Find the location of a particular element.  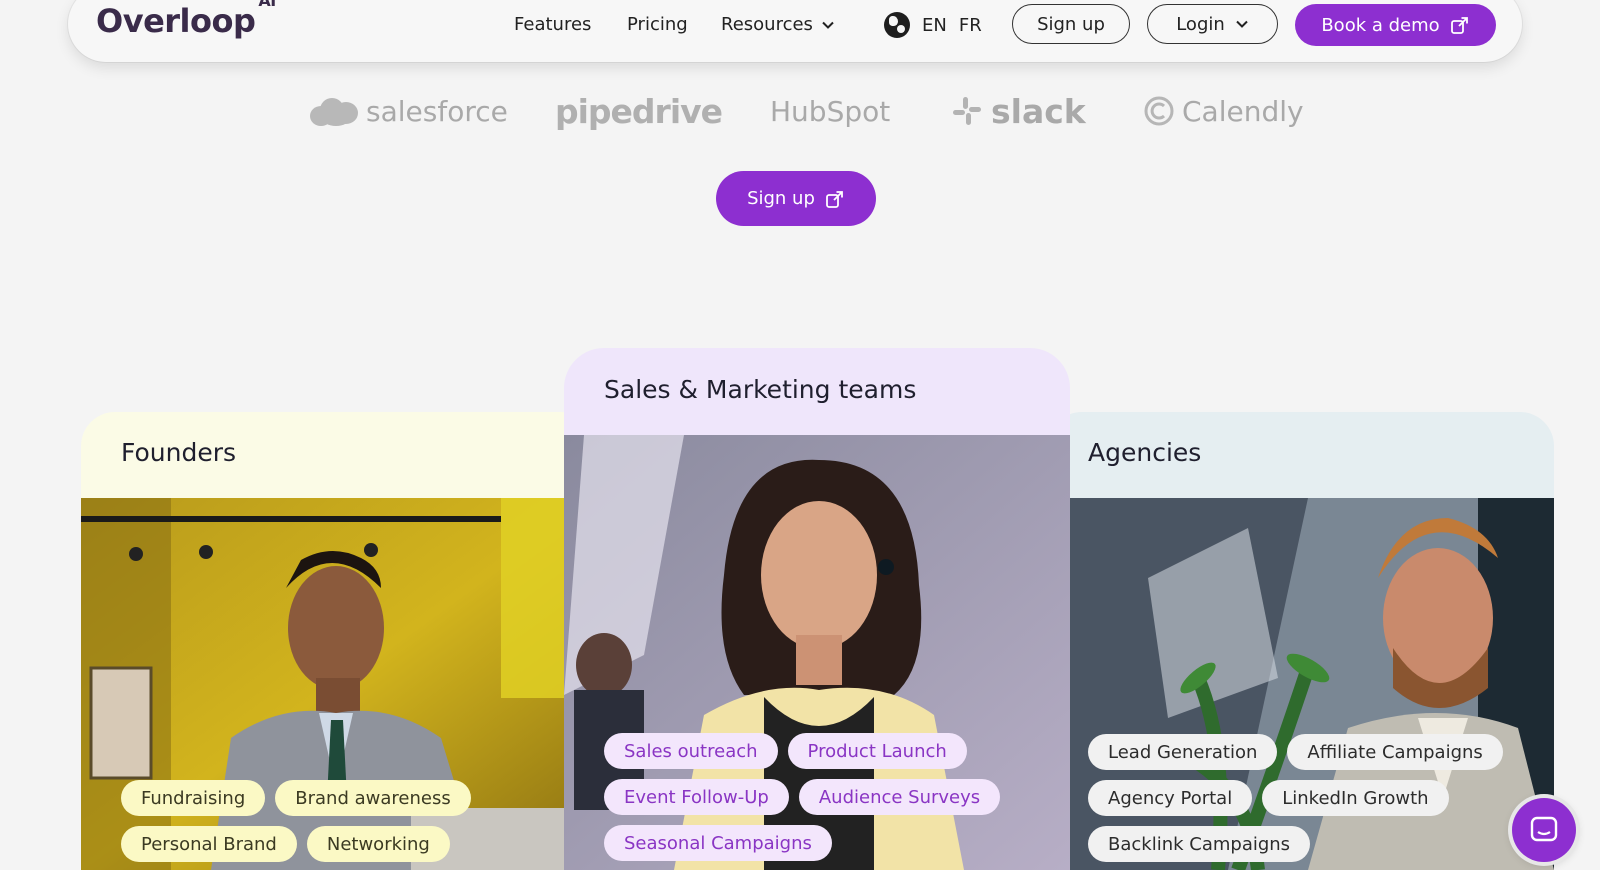

book-demo-label: Book a demo is located at coordinates (1380, 25).